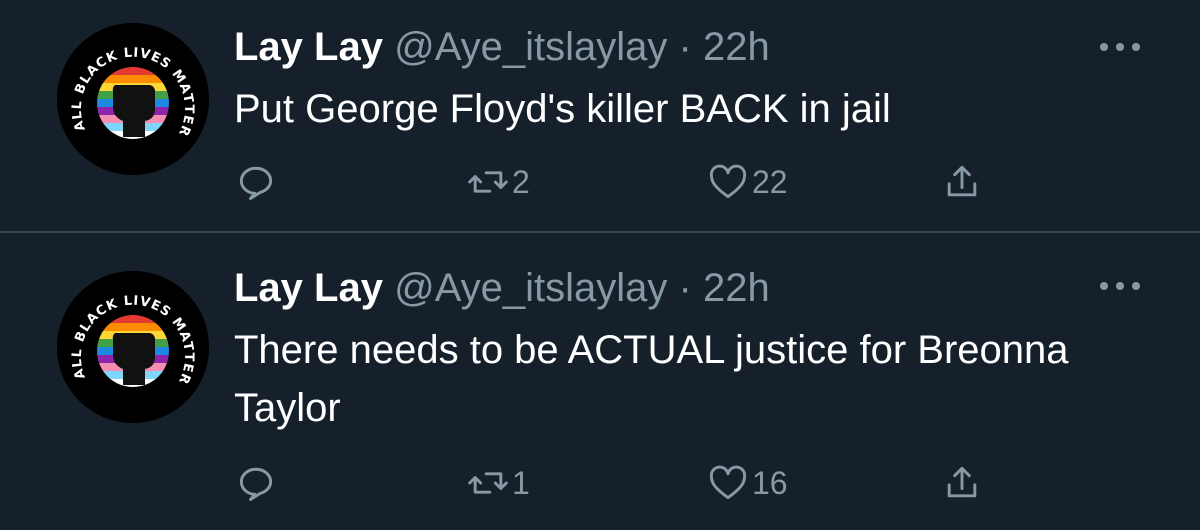 The height and width of the screenshot is (530, 1200). Describe the element at coordinates (521, 182) in the screenshot. I see `retweet-count: 2` at that location.